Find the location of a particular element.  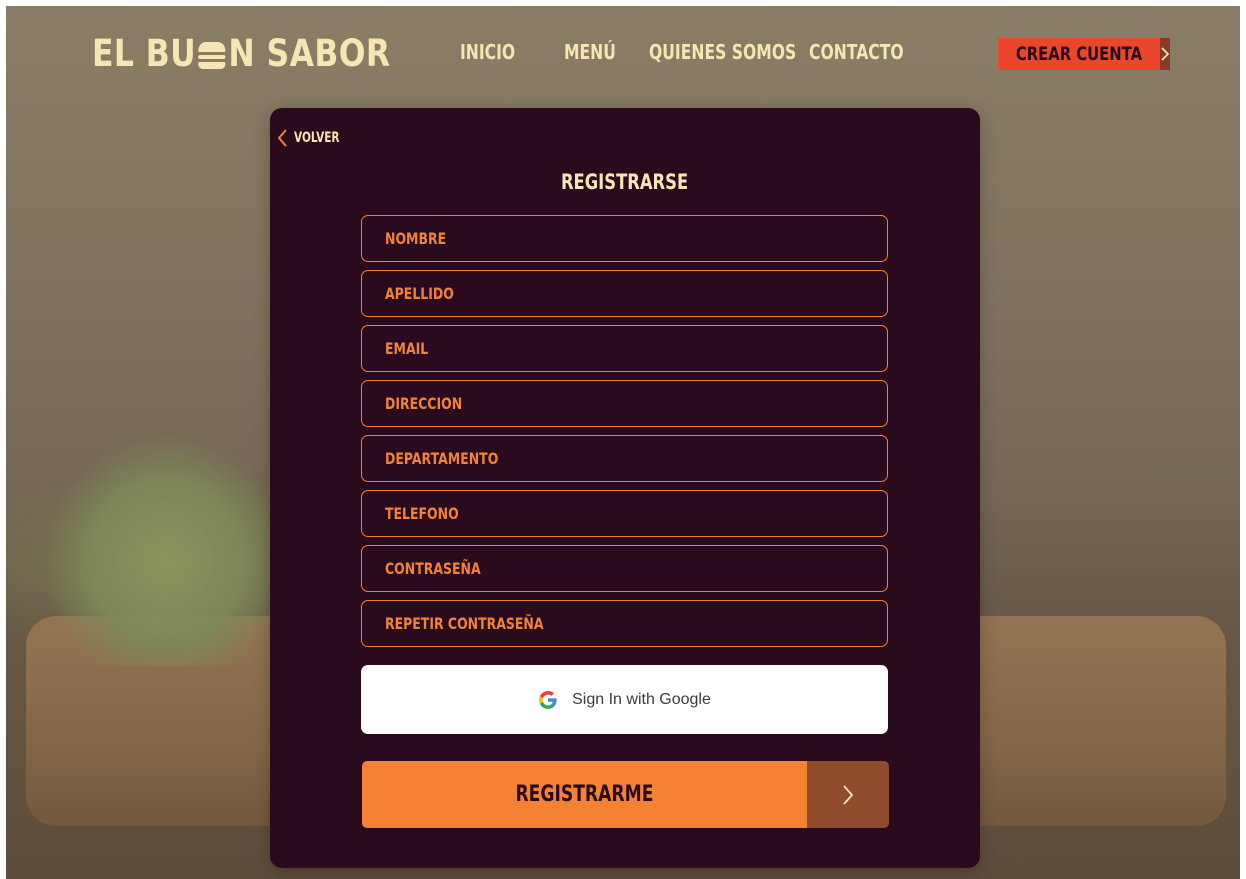

back-label: VOLVER is located at coordinates (317, 138).